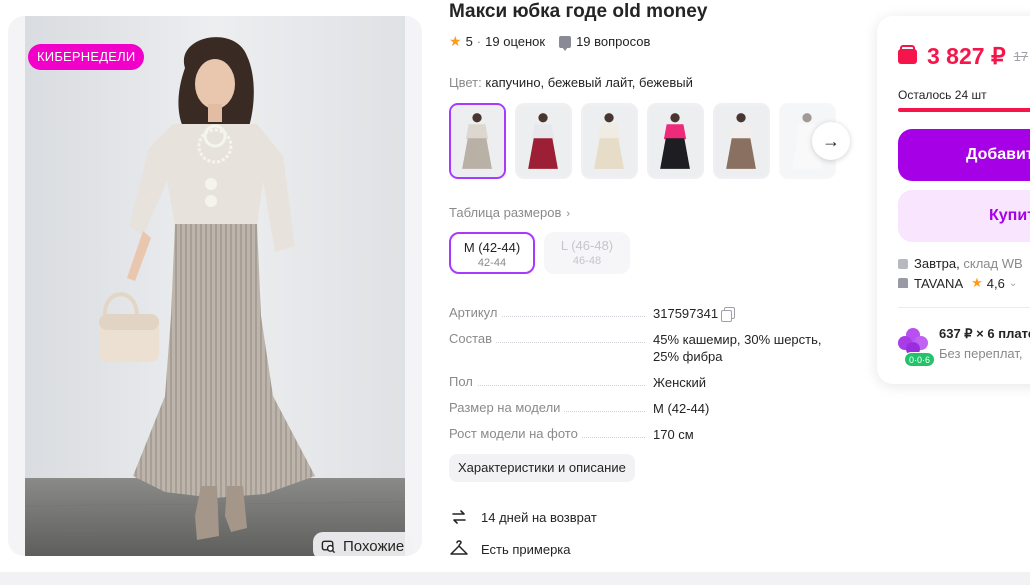  Describe the element at coordinates (964, 307) in the screenshot. I see `panel-divider` at that location.